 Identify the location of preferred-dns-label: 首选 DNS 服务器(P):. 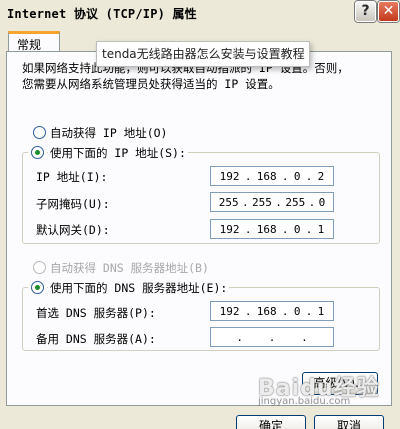
(96, 313).